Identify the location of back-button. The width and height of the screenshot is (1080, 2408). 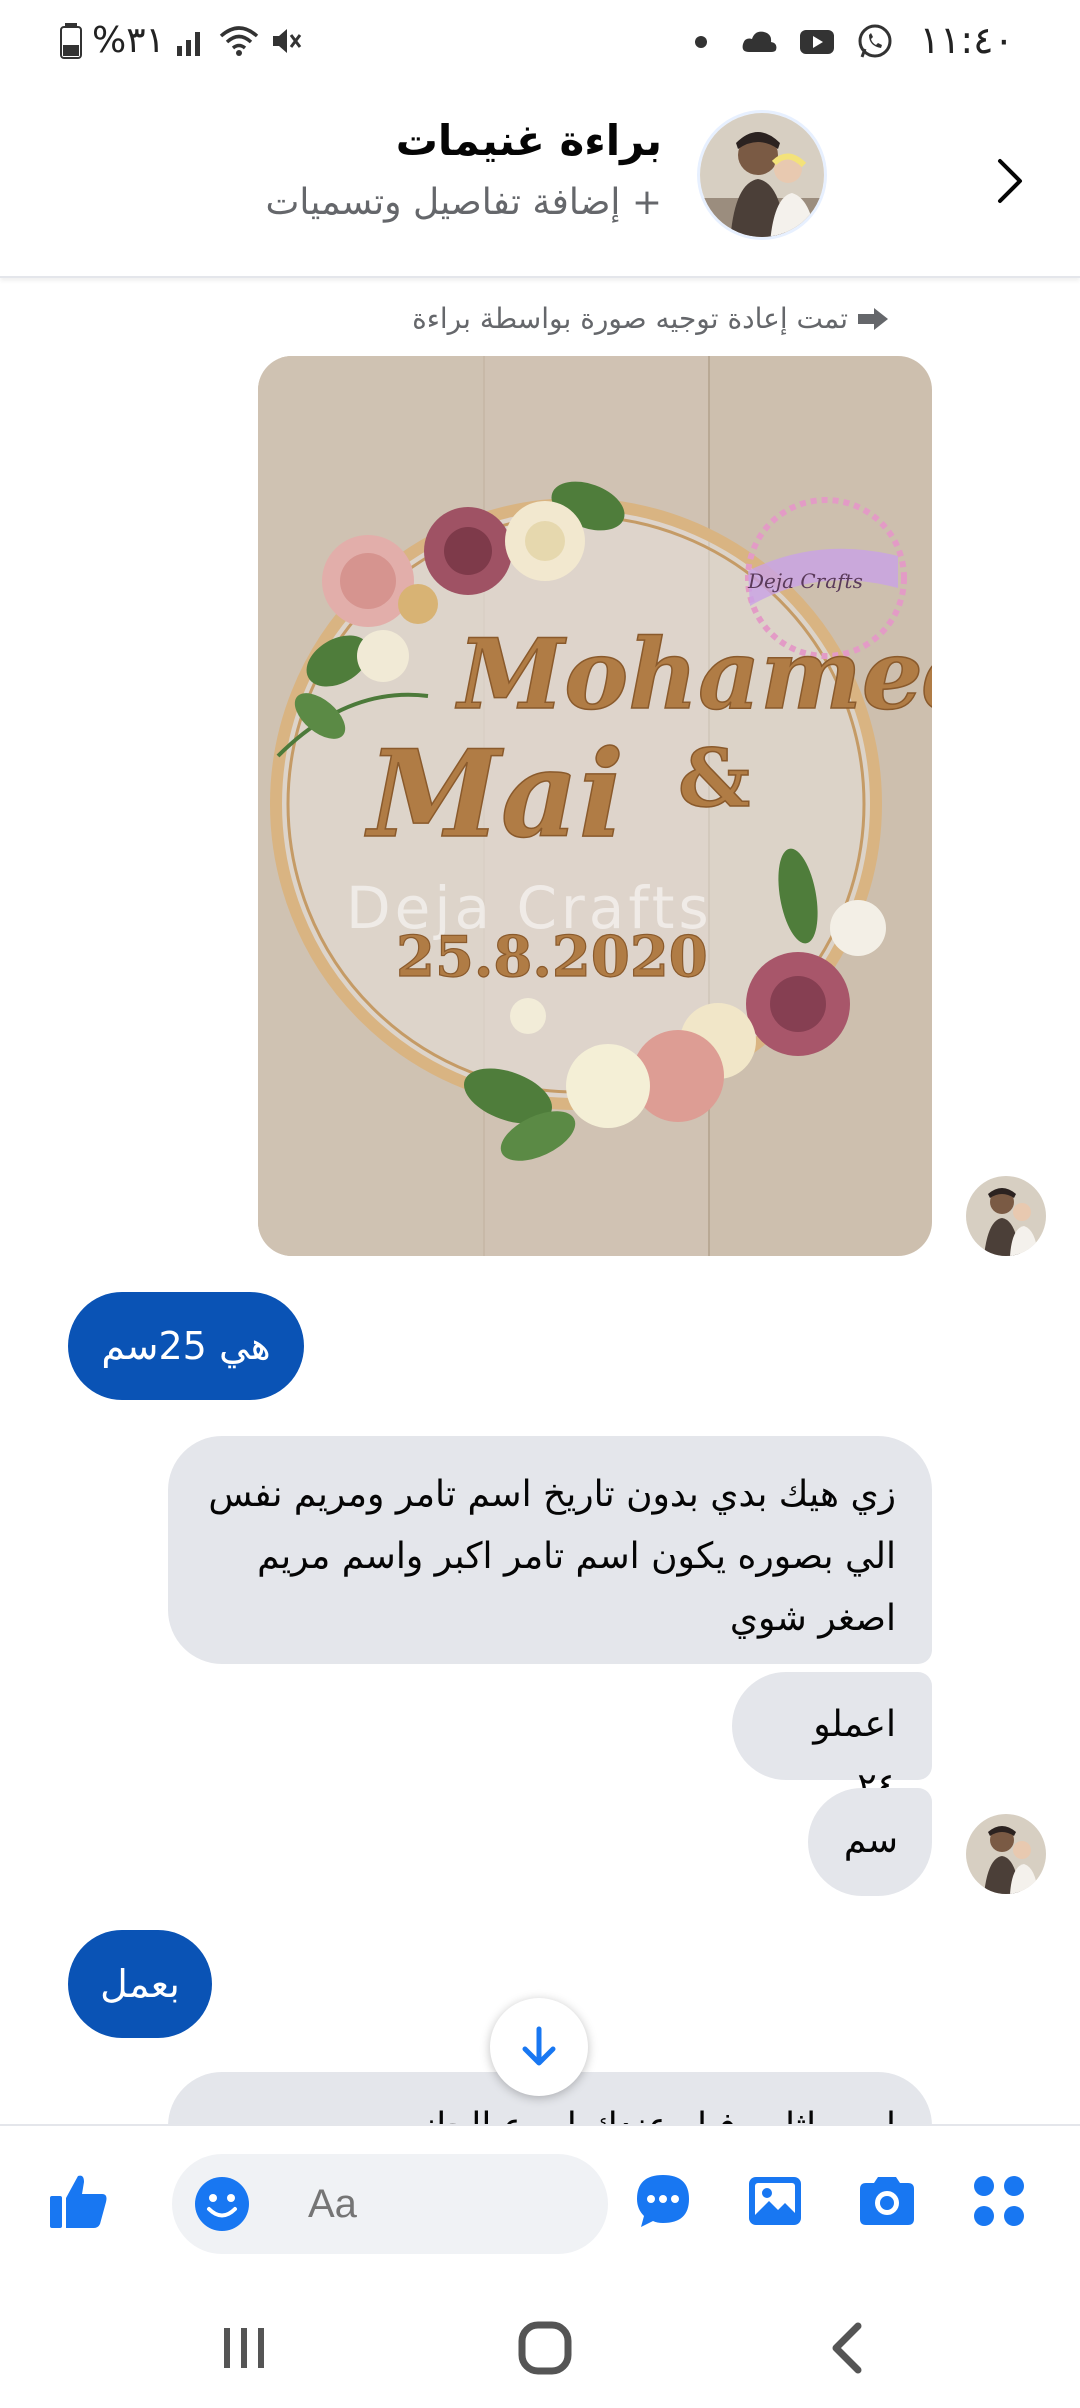
(1010, 181).